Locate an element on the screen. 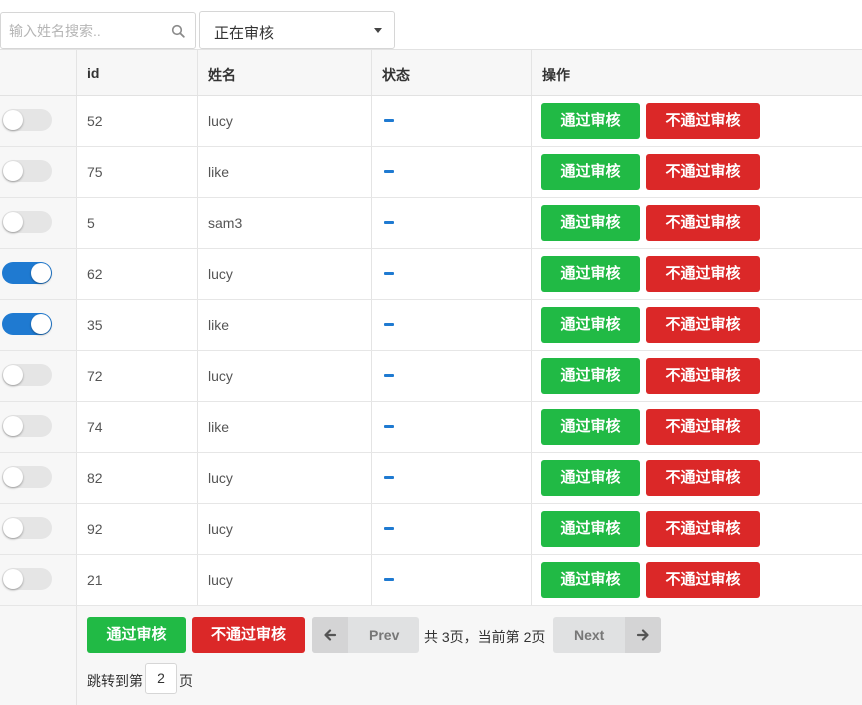 The height and width of the screenshot is (705, 862). arrow-left-icon is located at coordinates (330, 635).